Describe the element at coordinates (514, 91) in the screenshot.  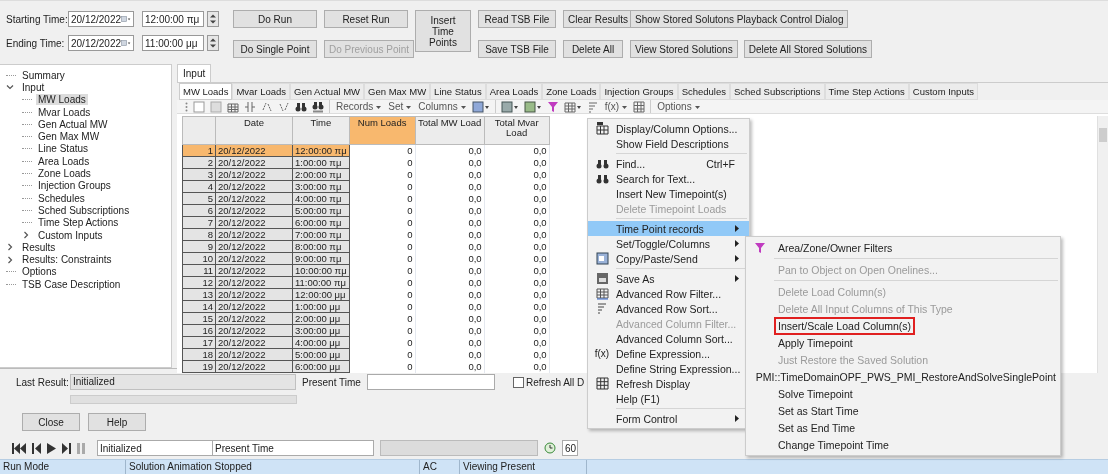
I see `tab: Area Loads` at that location.